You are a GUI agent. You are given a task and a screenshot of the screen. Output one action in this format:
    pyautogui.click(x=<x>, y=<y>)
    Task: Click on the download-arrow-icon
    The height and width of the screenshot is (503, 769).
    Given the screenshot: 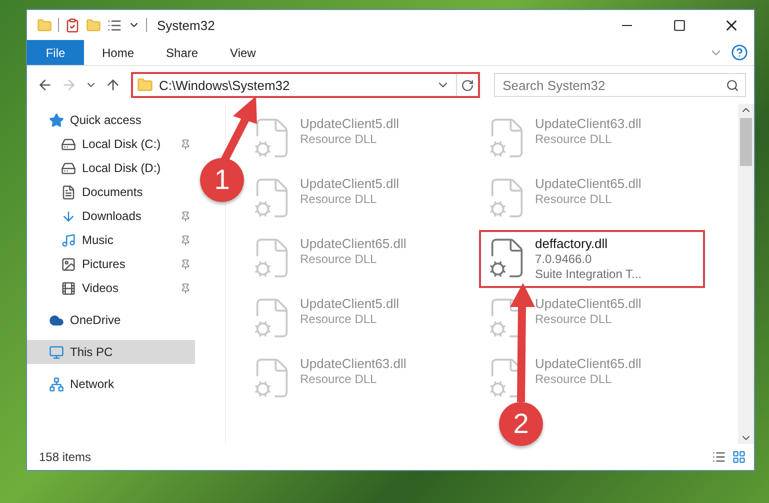 What is the action you would take?
    pyautogui.click(x=68, y=216)
    